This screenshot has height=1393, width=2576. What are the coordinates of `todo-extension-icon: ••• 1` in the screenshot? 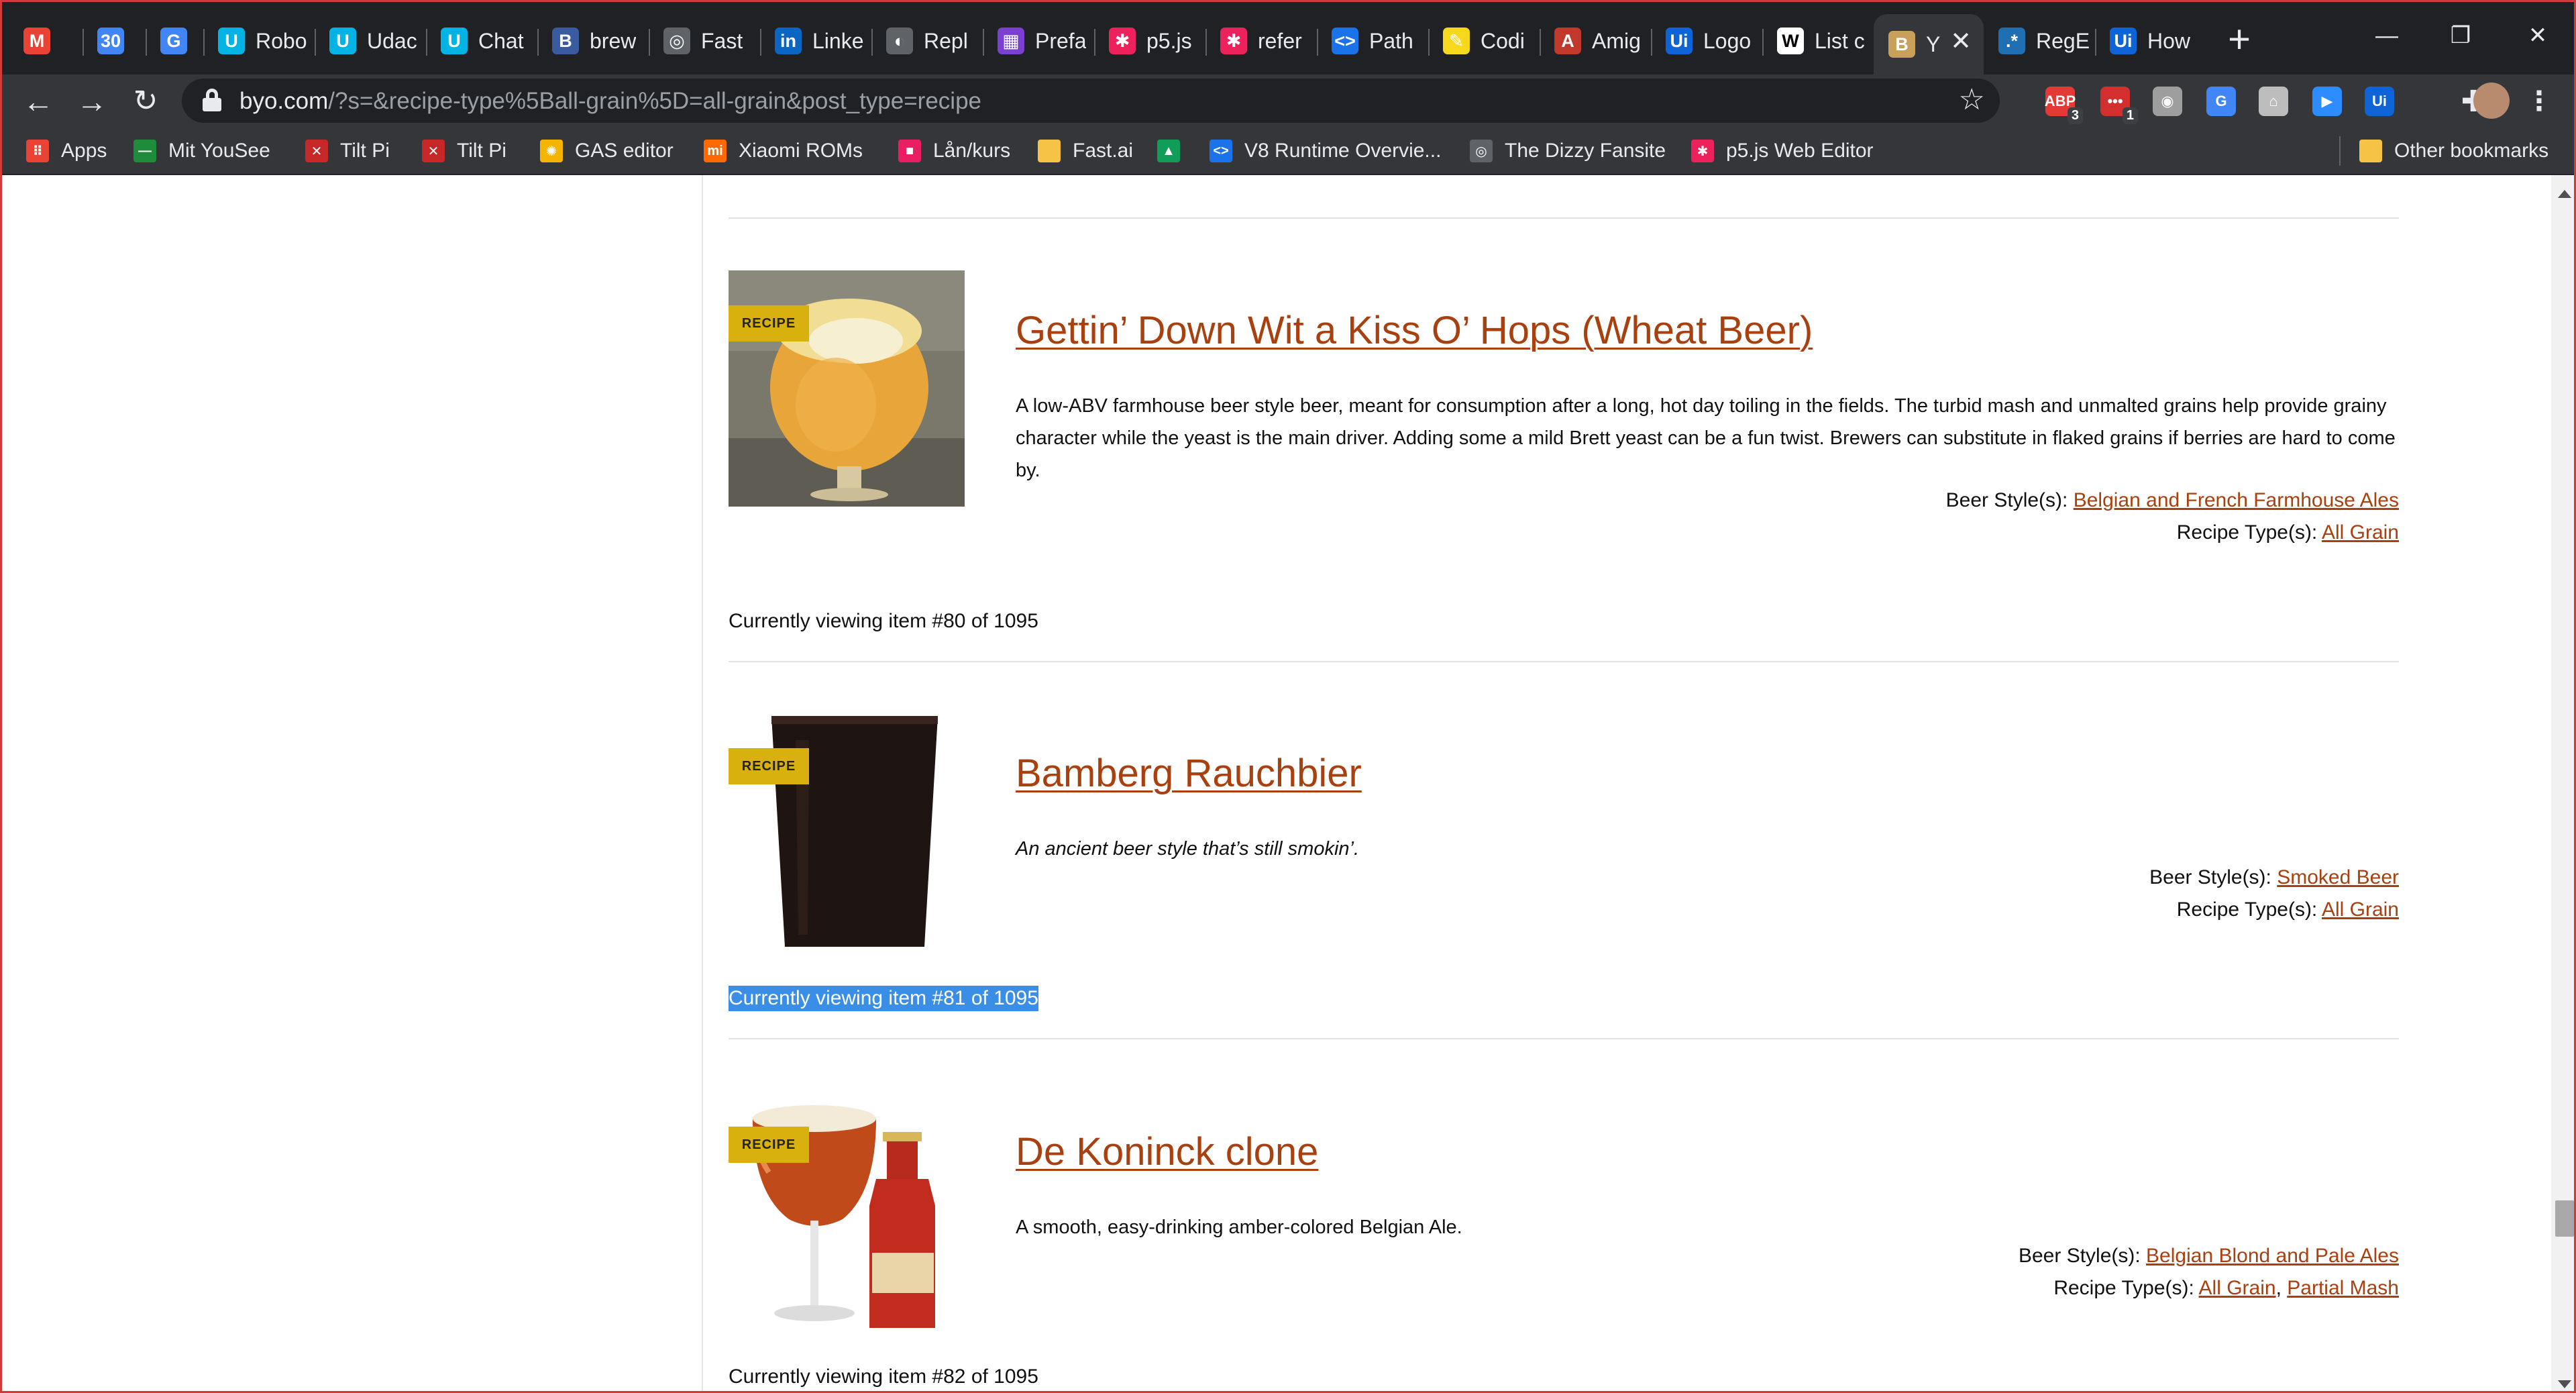 It's located at (2119, 105).